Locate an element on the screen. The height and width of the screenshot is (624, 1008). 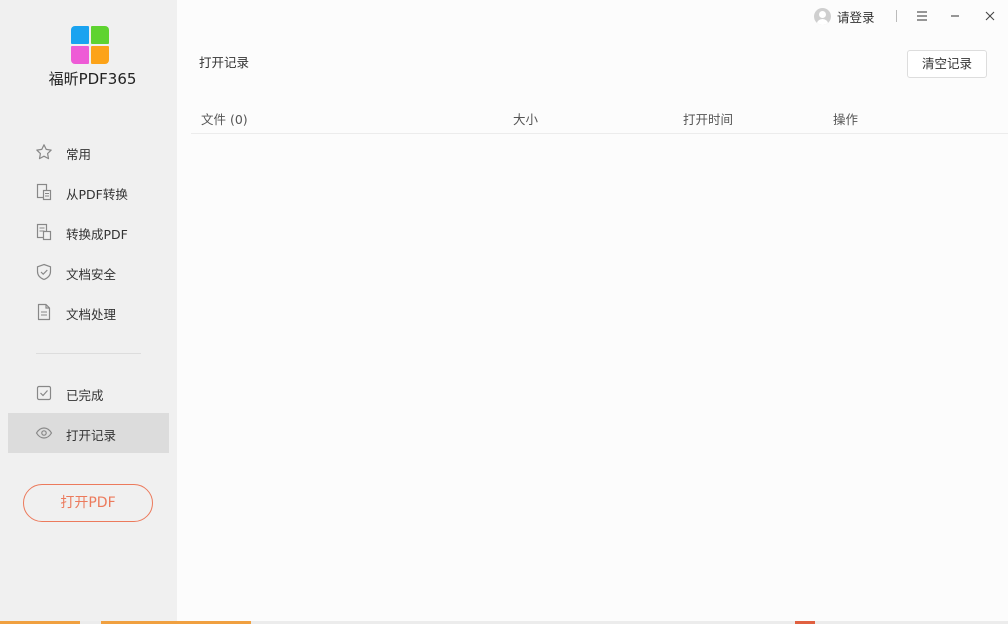
logo-tile-green is located at coordinates (100, 35).